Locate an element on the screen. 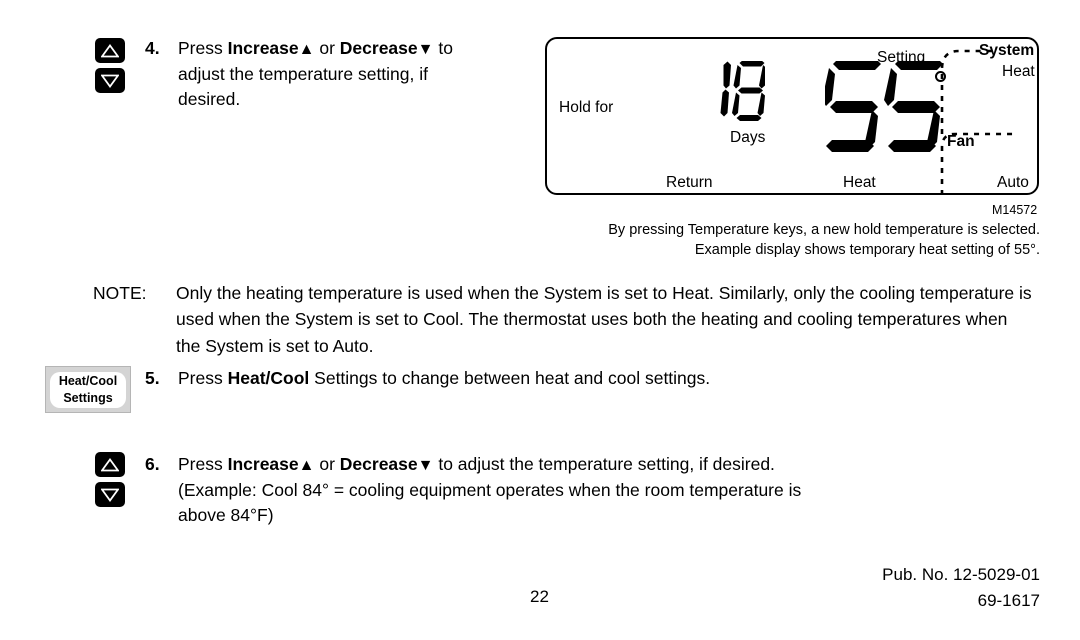  lcd-fan-label: Fan is located at coordinates (961, 141).